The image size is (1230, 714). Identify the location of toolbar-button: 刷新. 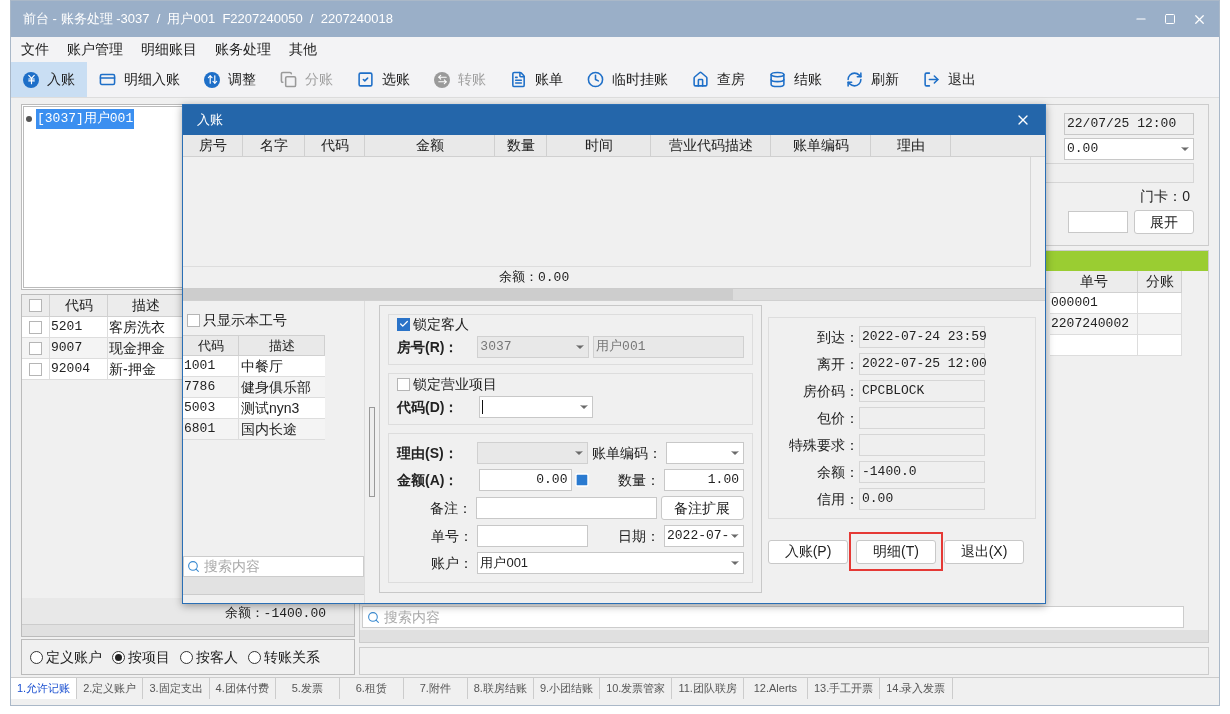
(872, 79).